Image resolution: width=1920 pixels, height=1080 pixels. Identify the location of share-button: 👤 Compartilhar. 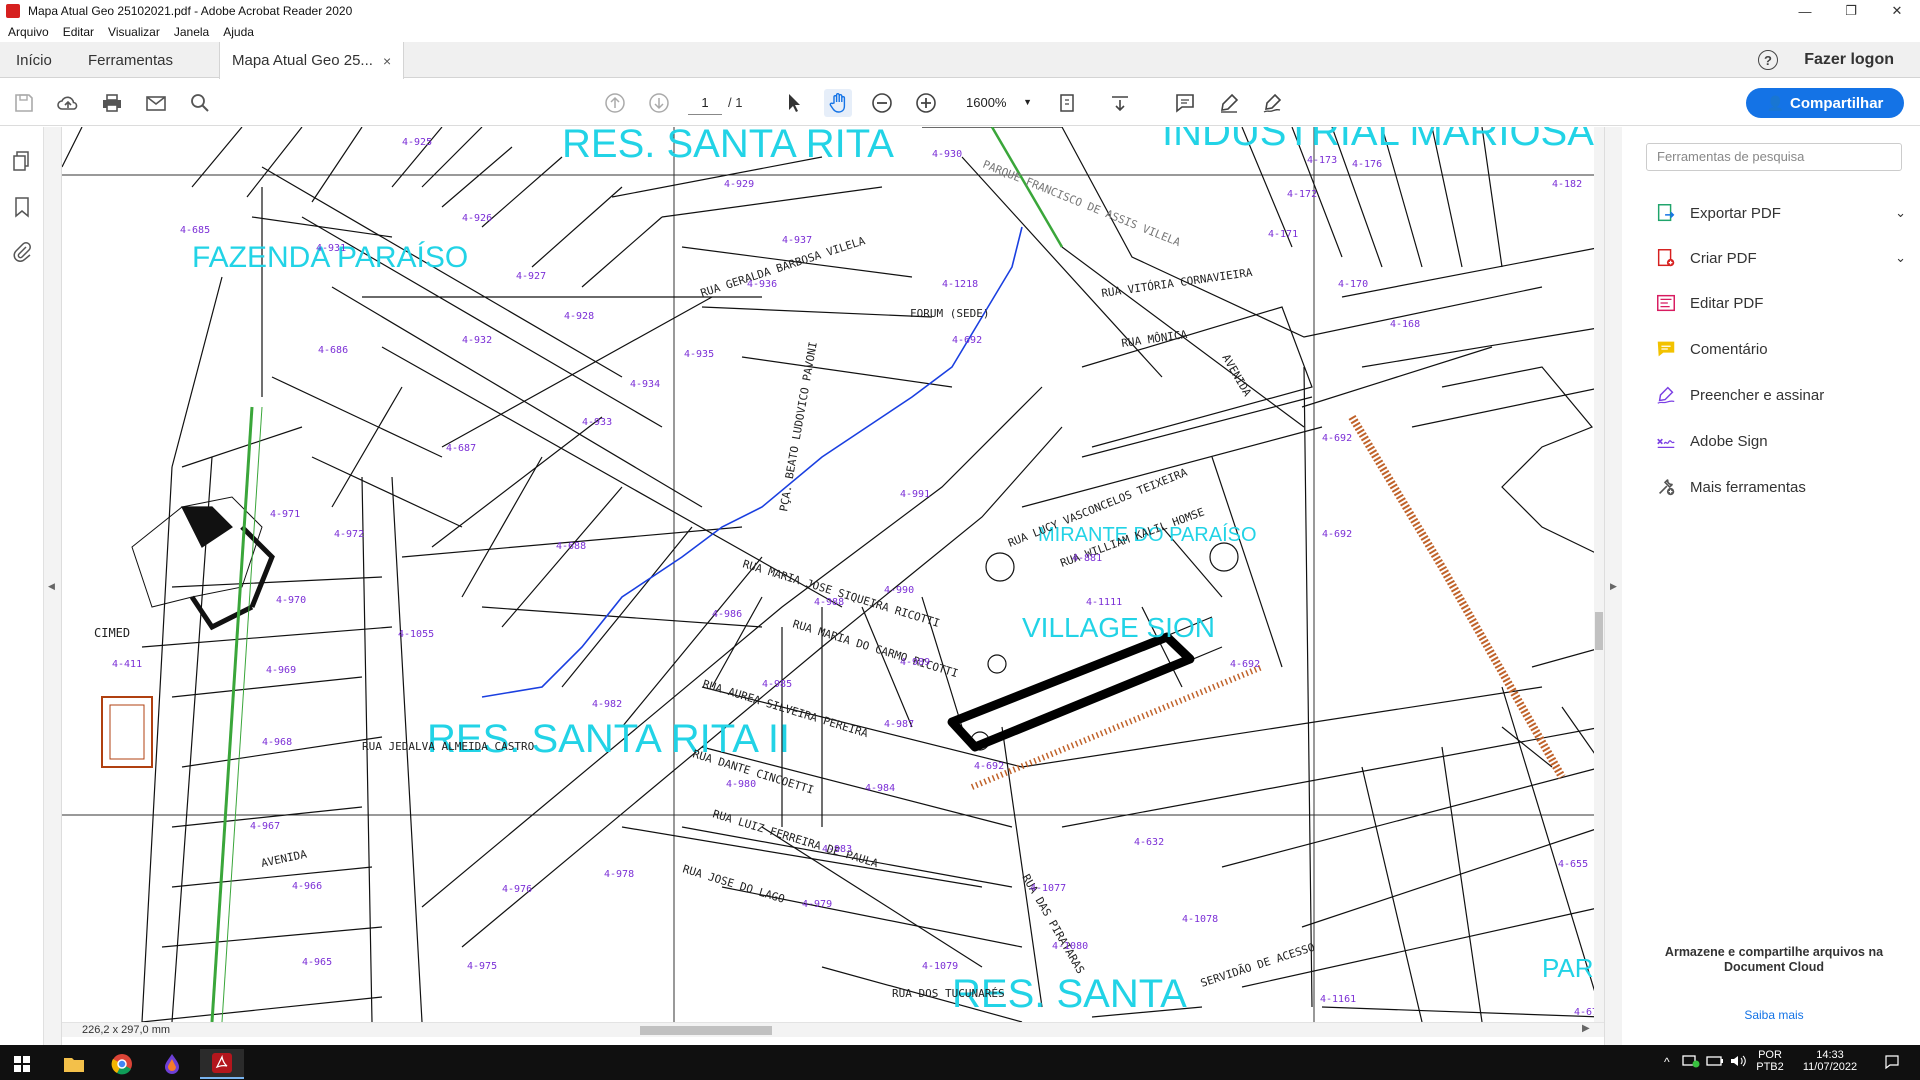
(1825, 103).